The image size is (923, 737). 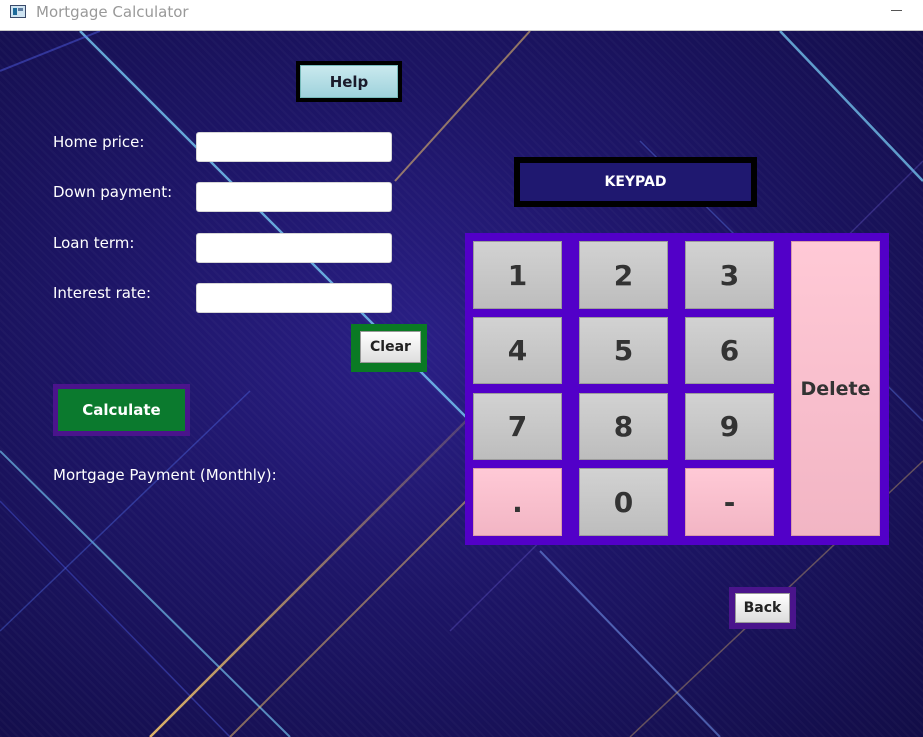 What do you see at coordinates (729, 502) in the screenshot?
I see `key-minus: -` at bounding box center [729, 502].